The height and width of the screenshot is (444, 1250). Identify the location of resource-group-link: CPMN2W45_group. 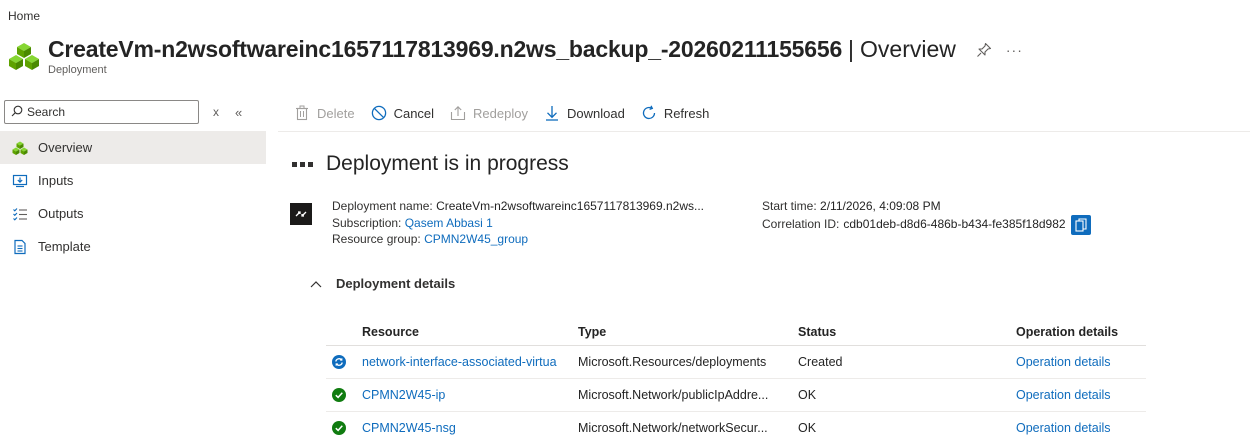
(476, 239).